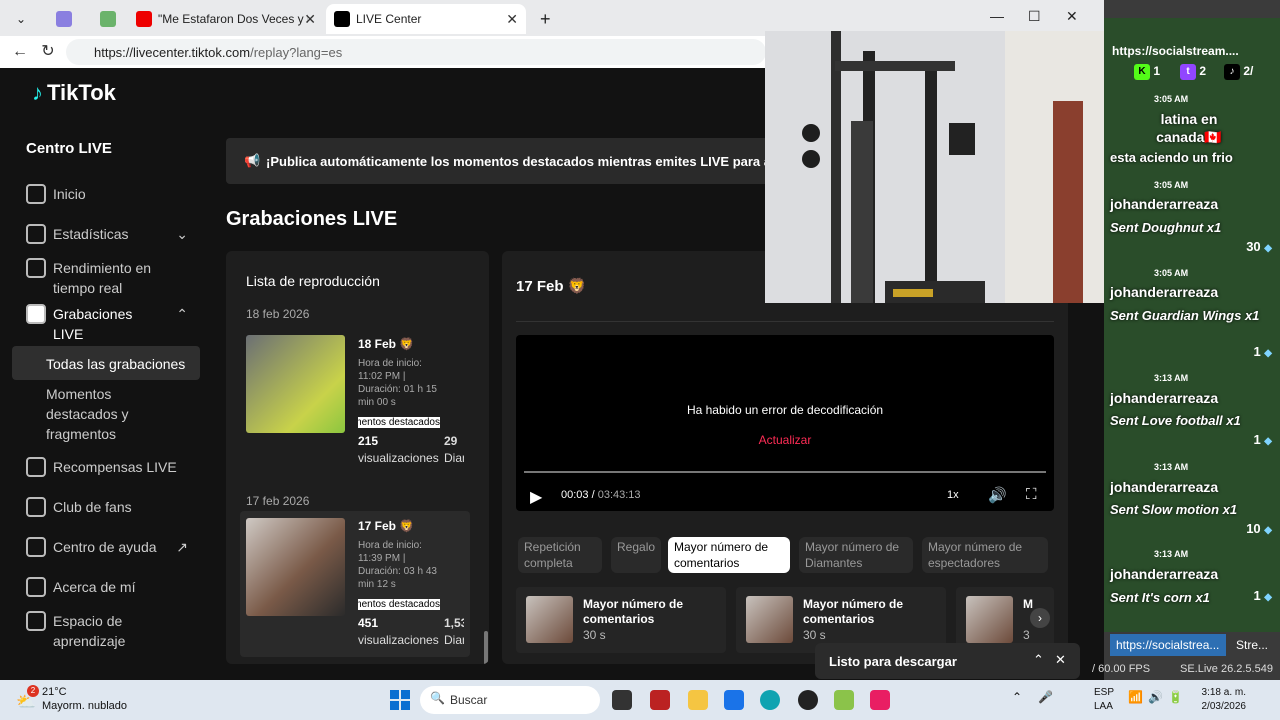 Image resolution: width=1280 pixels, height=720 pixels. Describe the element at coordinates (808, 700) in the screenshot. I see `obs-icon` at that location.